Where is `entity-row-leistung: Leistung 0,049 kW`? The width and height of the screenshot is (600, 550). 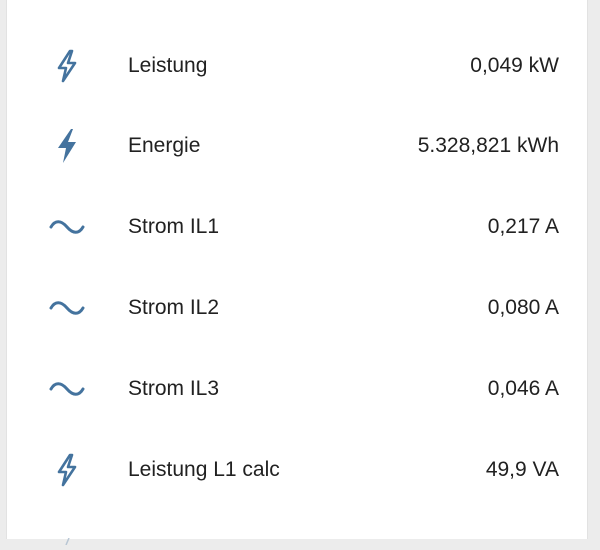 entity-row-leistung: Leistung 0,049 kW is located at coordinates (297, 66).